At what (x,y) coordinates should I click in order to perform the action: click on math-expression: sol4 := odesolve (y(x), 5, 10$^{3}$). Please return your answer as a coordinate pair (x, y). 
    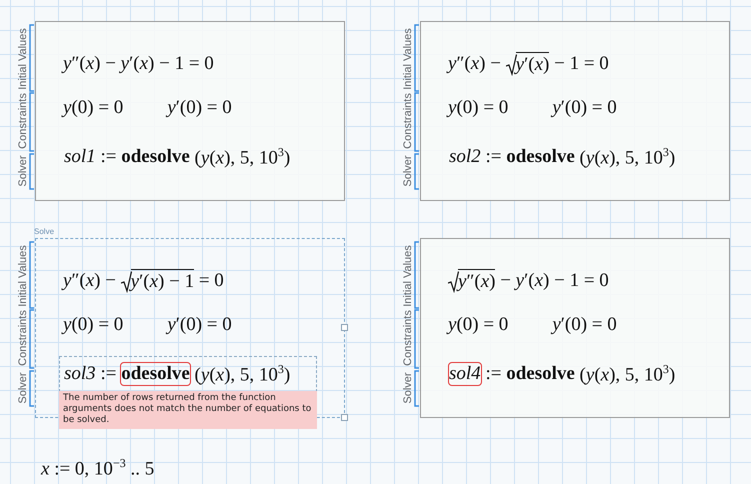
    Looking at the image, I should click on (562, 374).